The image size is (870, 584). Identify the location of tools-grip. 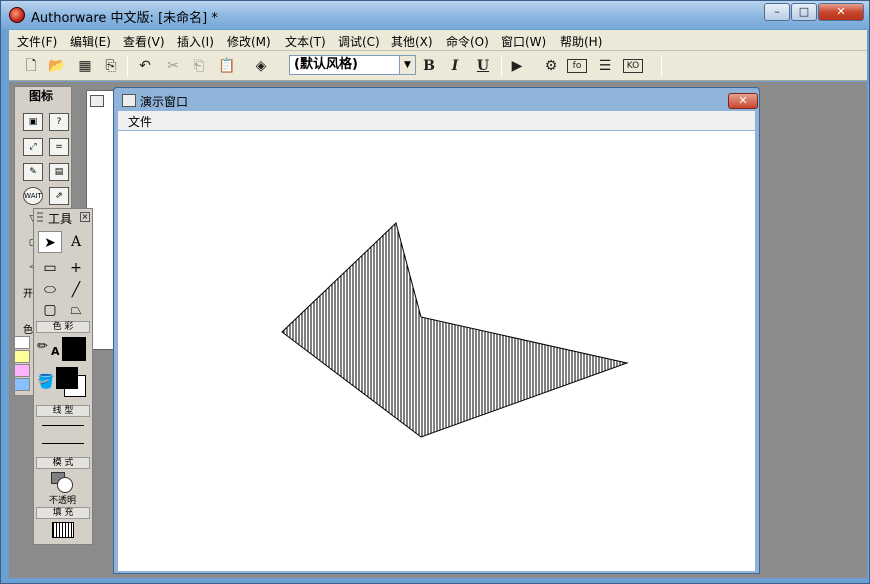
(40, 218).